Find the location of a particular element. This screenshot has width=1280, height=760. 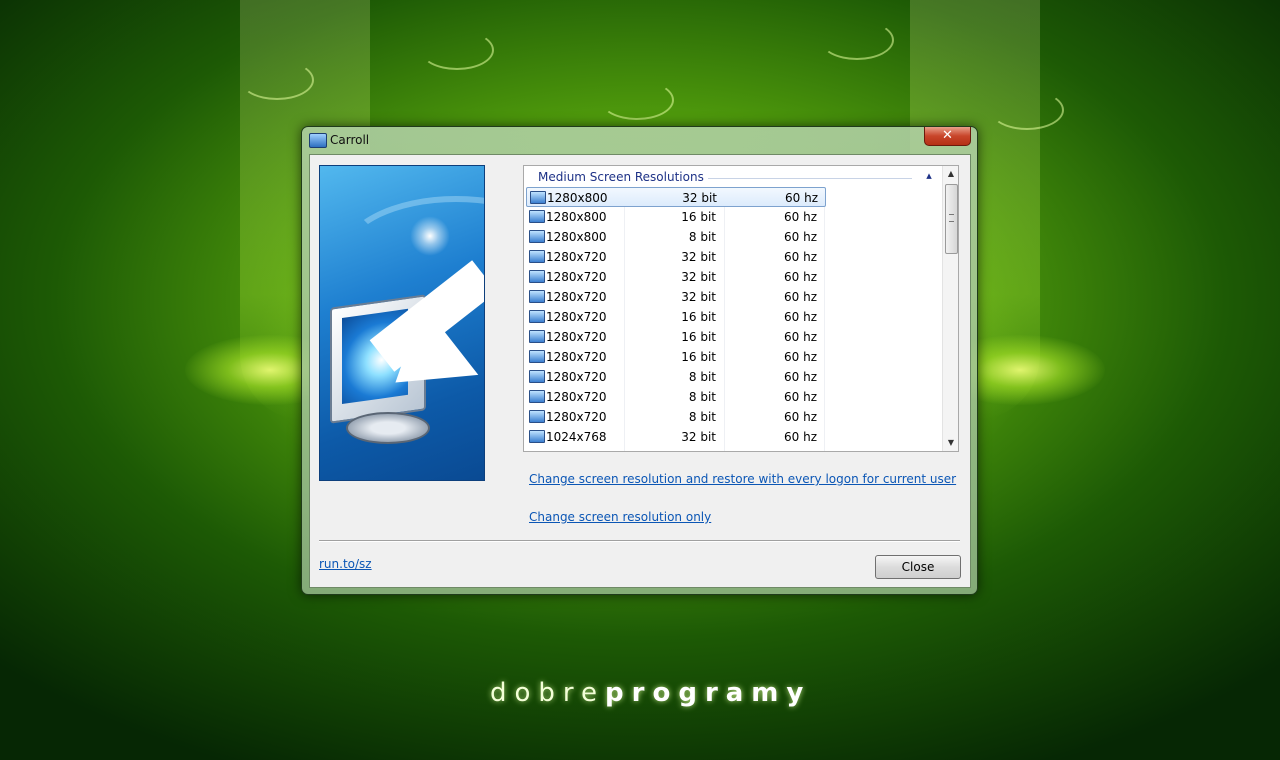

app-banner-image is located at coordinates (402, 323).